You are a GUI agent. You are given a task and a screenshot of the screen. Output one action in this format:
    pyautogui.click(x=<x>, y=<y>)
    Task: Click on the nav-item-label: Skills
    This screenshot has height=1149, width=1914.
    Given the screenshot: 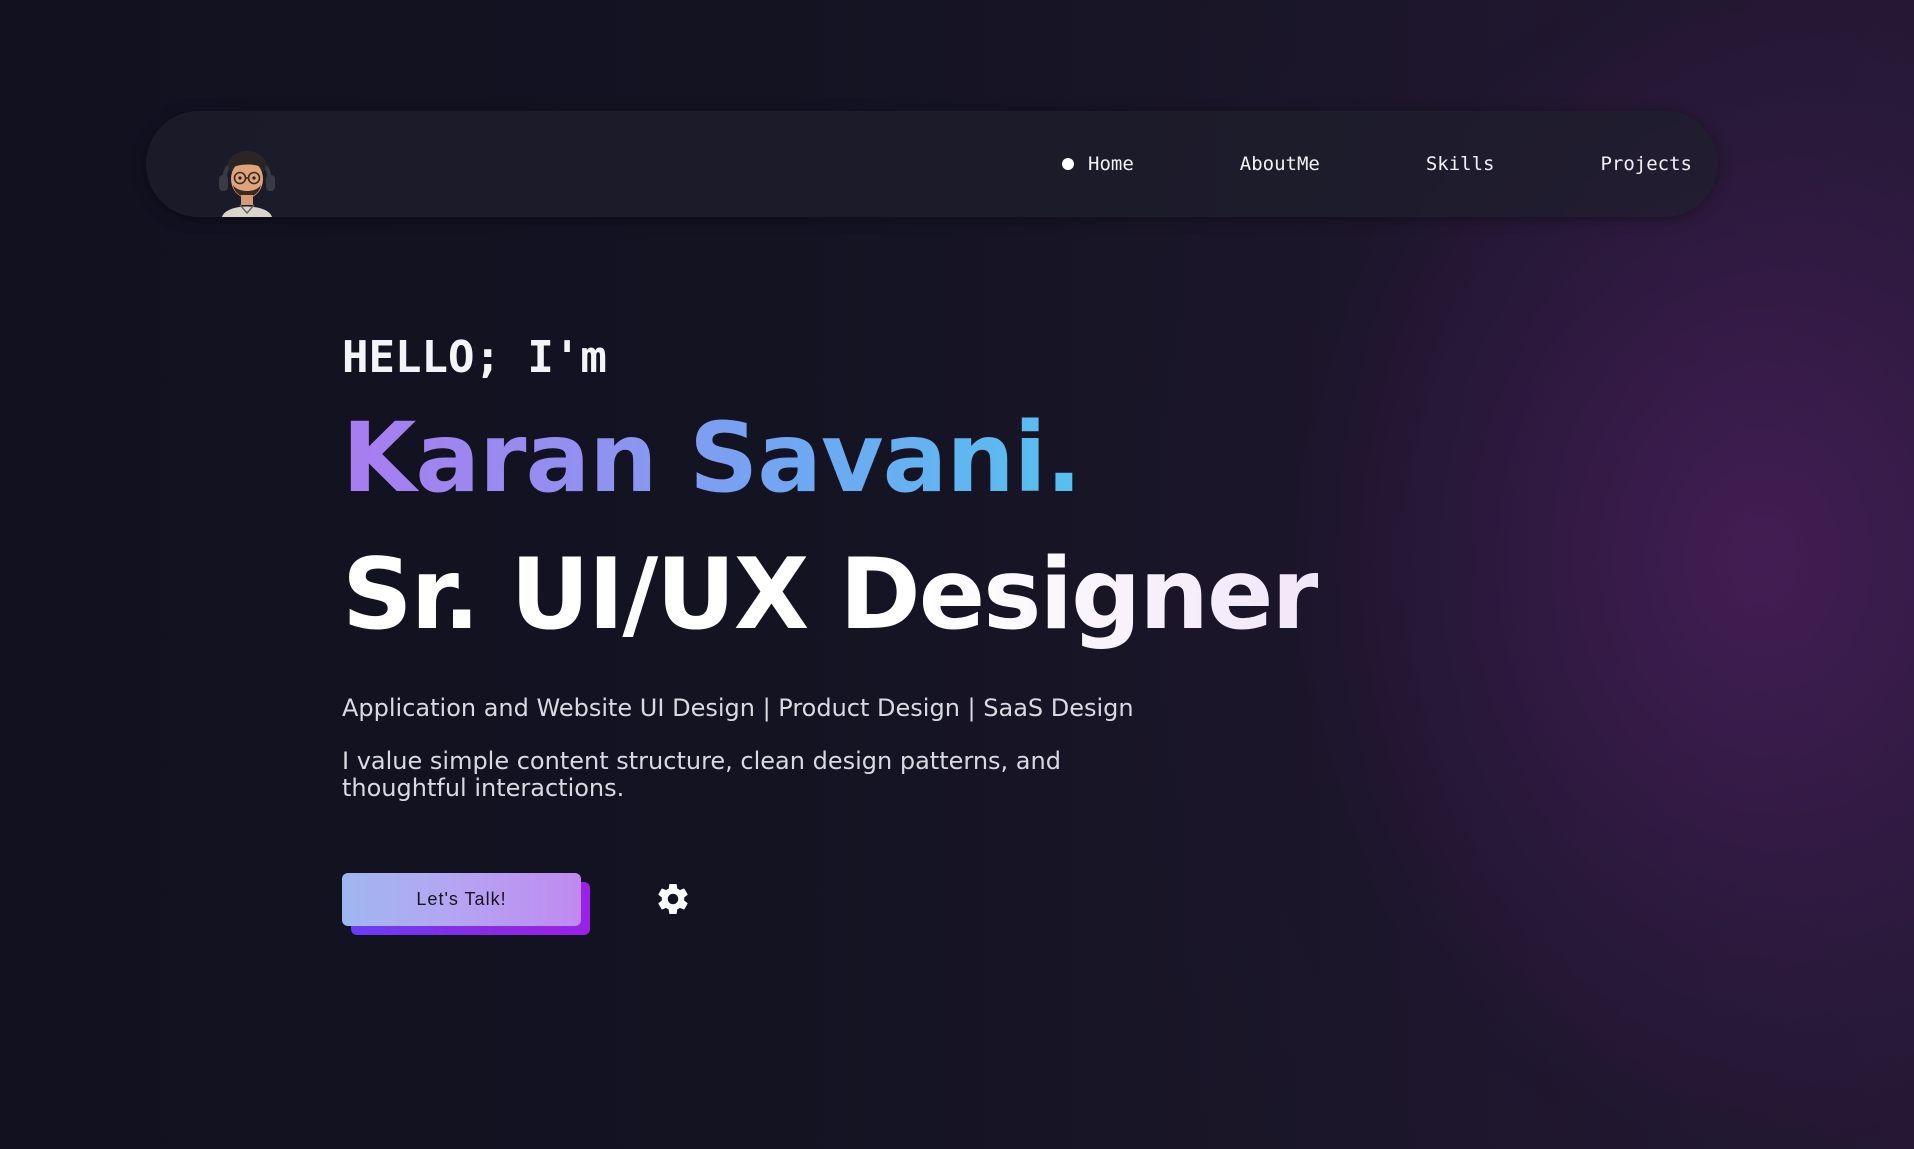 What is the action you would take?
    pyautogui.click(x=1460, y=164)
    